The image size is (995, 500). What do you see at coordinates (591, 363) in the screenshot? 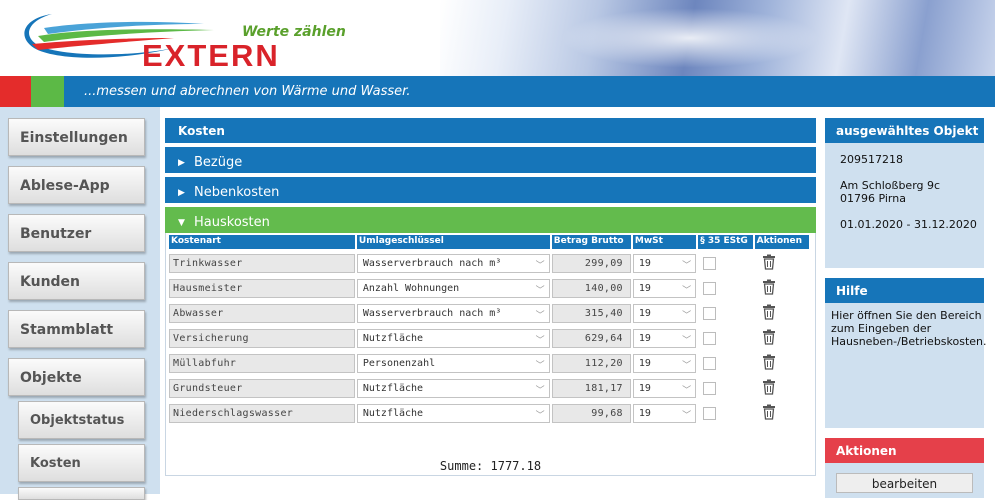
I see `betrag-field: 112,20` at bounding box center [591, 363].